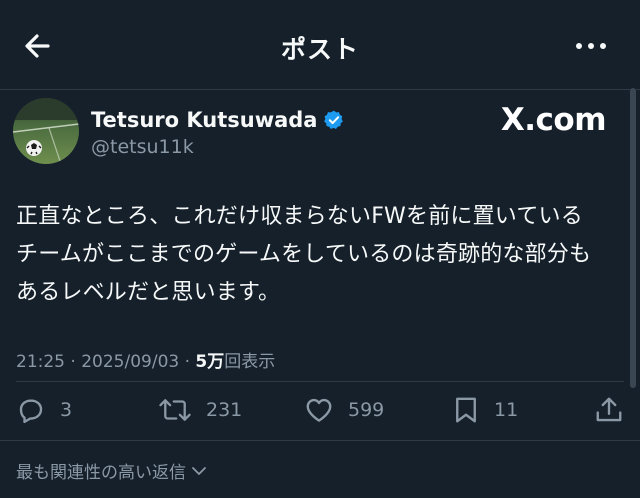 This screenshot has height=498, width=640. Describe the element at coordinates (130, 362) in the screenshot. I see `tweet-date: 2025/09/03` at that location.